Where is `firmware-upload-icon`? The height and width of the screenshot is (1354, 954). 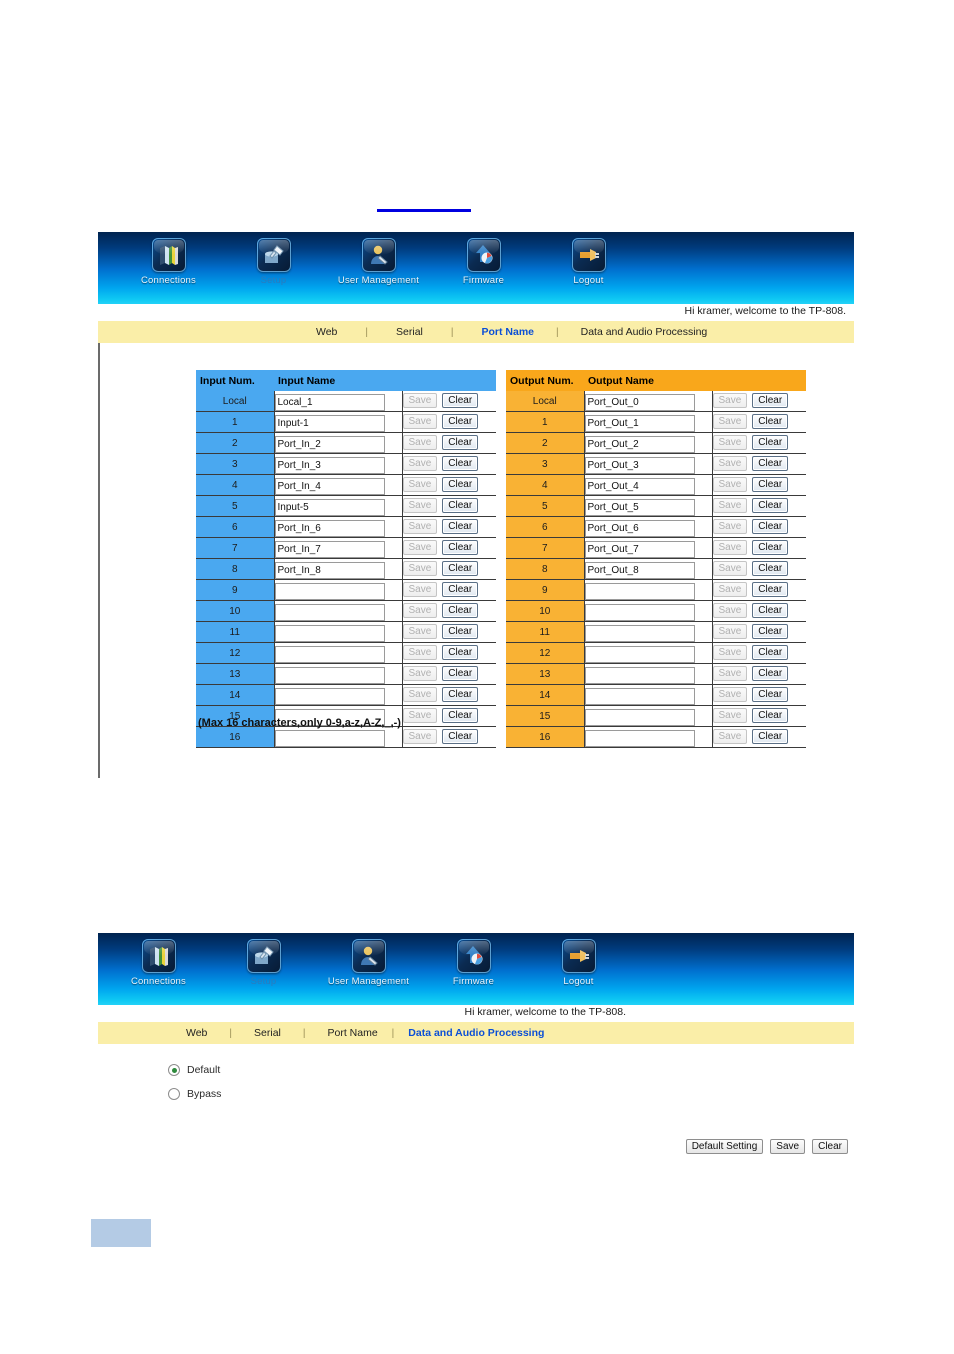 firmware-upload-icon is located at coordinates (473, 956).